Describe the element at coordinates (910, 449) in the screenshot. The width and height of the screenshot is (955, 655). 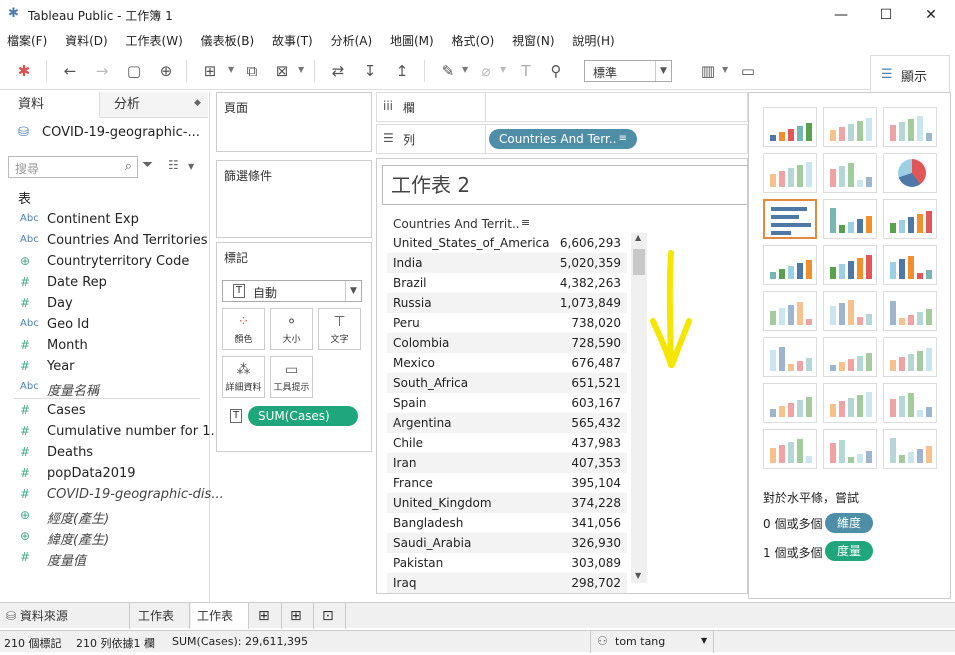
I see `packed-bubbles-icon` at that location.